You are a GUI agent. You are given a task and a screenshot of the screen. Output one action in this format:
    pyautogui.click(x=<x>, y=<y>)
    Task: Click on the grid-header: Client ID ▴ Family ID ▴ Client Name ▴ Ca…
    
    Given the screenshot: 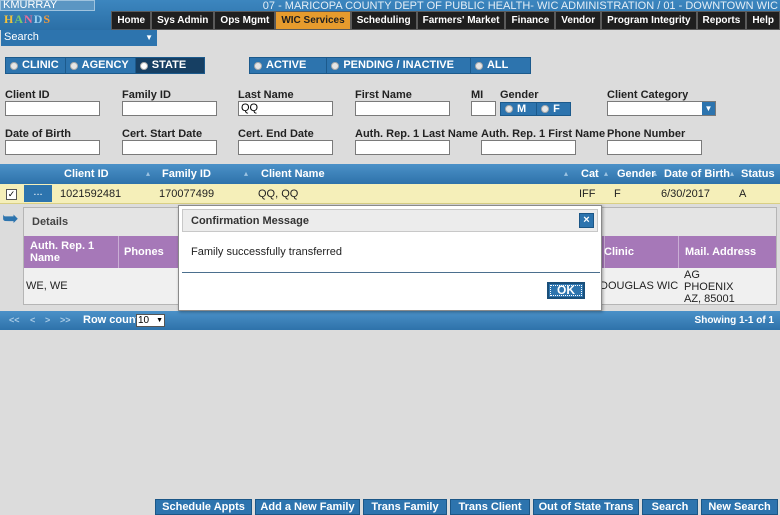 What is the action you would take?
    pyautogui.click(x=390, y=174)
    